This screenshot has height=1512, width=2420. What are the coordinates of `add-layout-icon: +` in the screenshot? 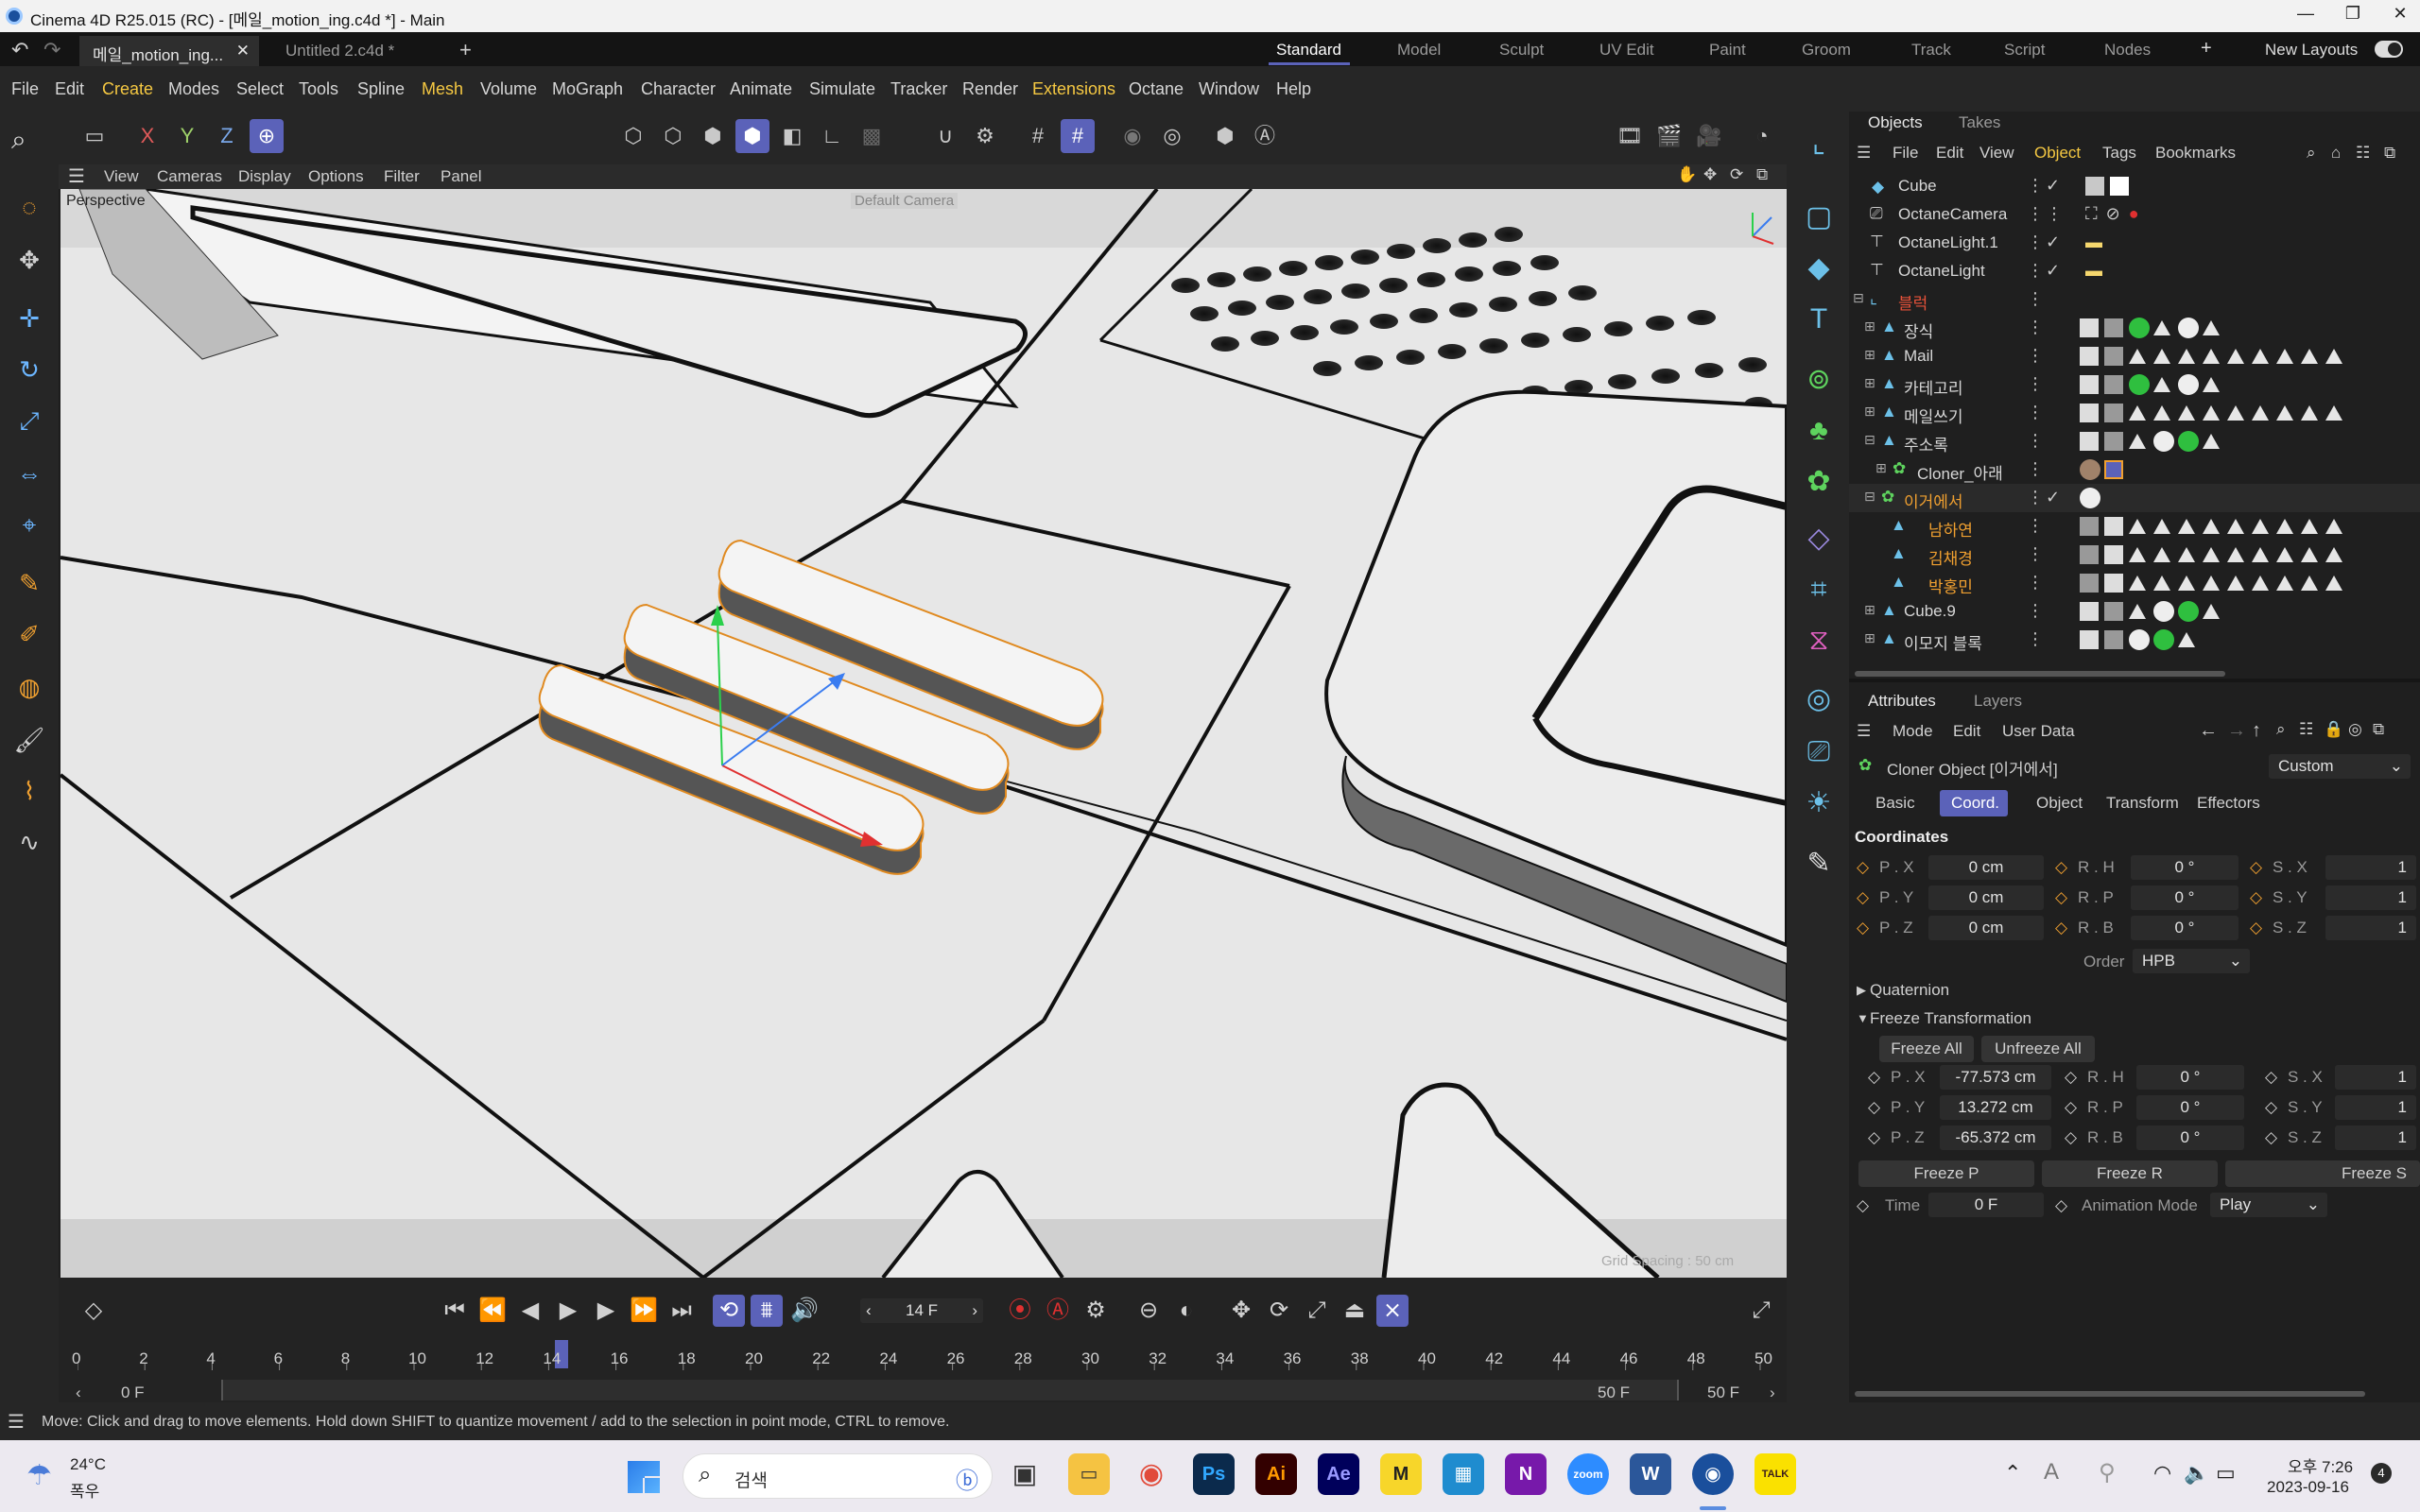 It's located at (2206, 49).